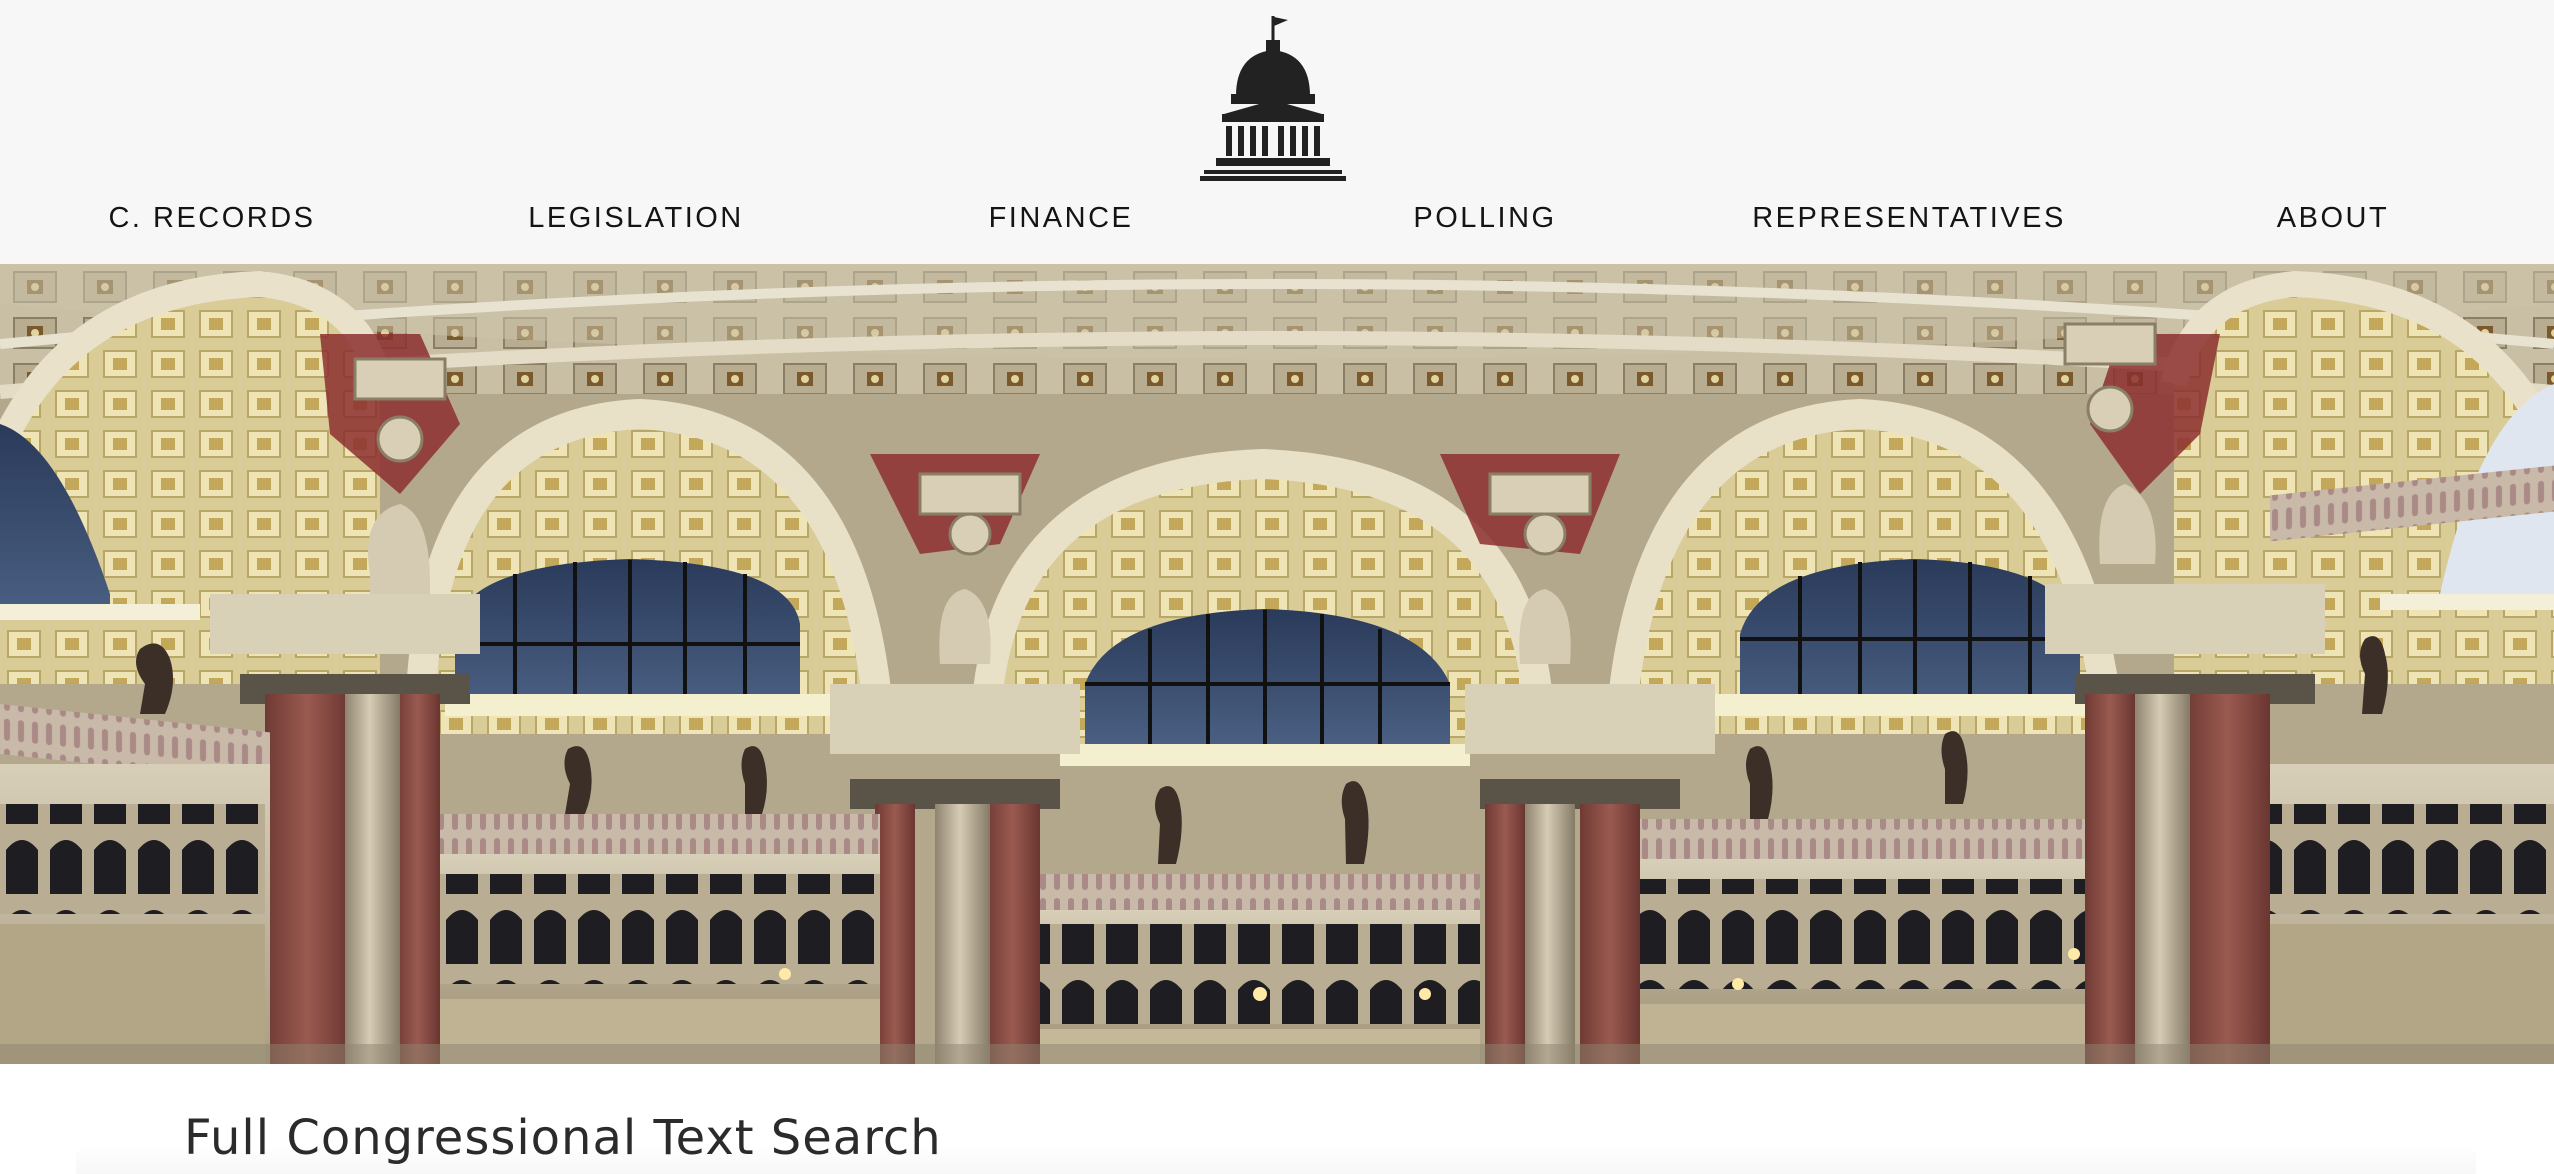  I want to click on page-title: Full Congressional Text Search, so click(563, 1138).